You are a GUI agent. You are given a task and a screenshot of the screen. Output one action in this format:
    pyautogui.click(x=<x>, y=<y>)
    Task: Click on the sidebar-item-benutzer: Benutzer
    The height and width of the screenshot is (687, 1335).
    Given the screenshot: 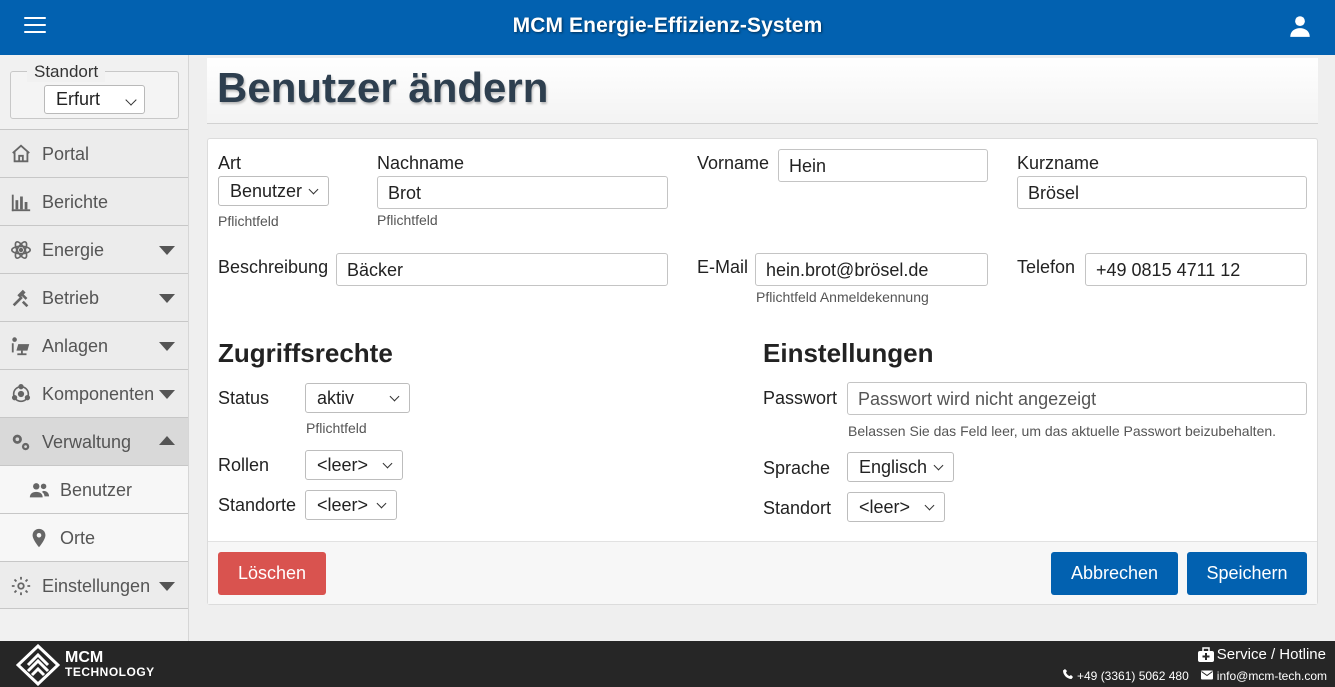 What is the action you would take?
    pyautogui.click(x=94, y=489)
    